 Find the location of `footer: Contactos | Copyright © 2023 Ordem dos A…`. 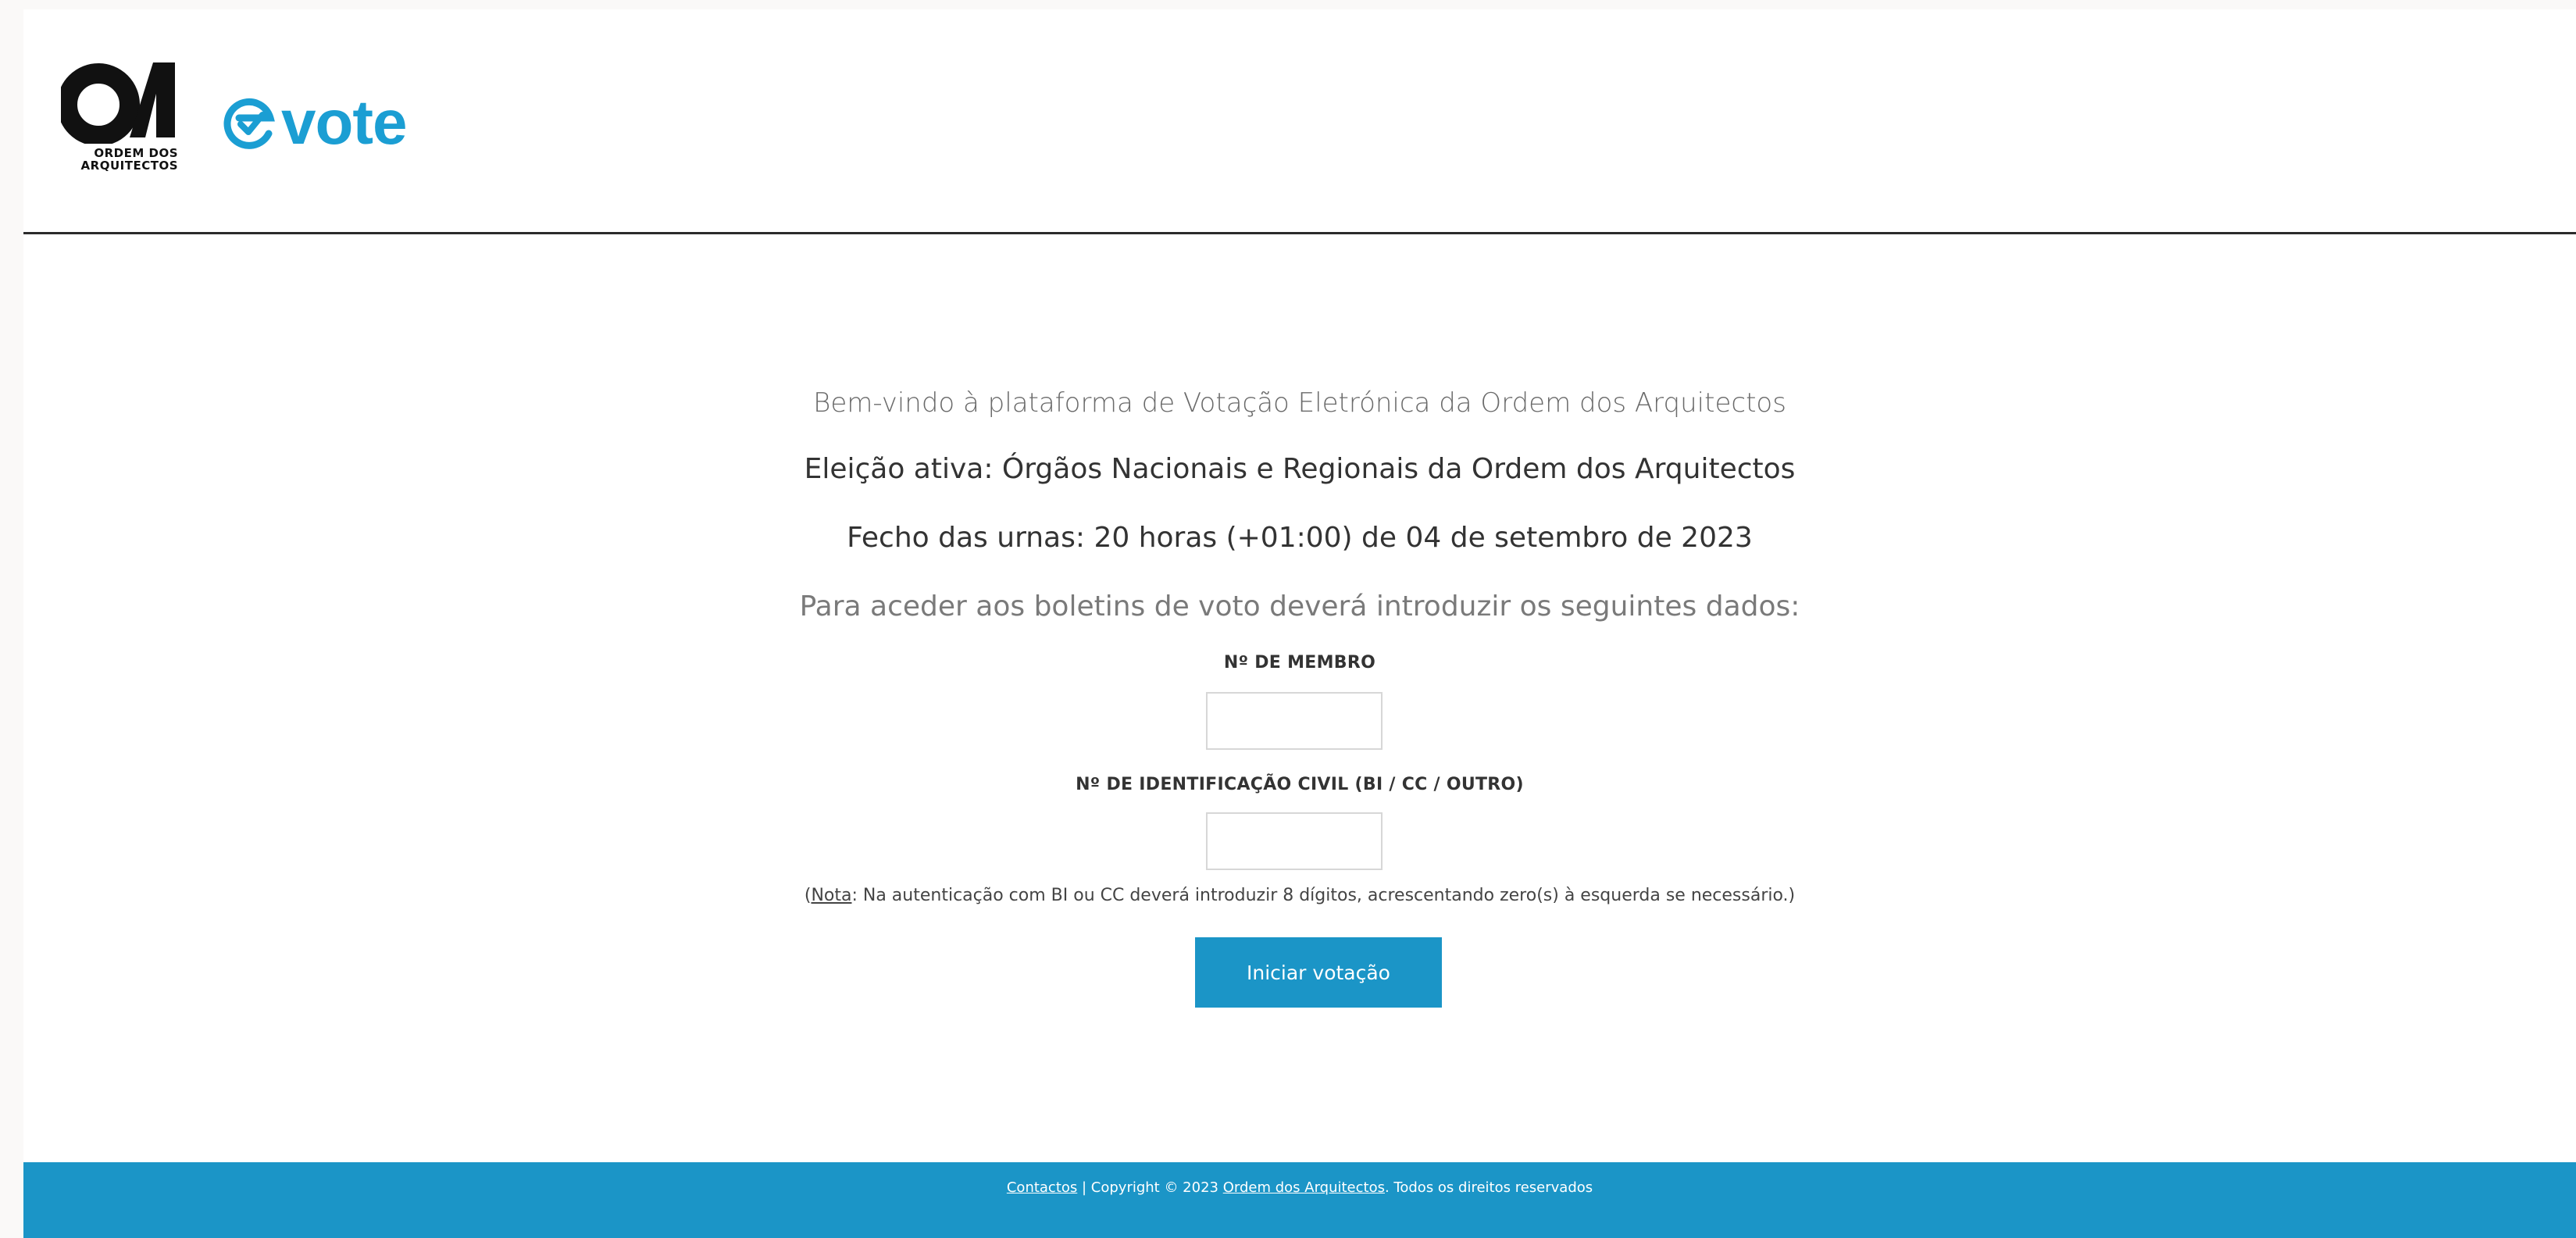

footer: Contactos | Copyright © 2023 Ordem dos A… is located at coordinates (1299, 1200).